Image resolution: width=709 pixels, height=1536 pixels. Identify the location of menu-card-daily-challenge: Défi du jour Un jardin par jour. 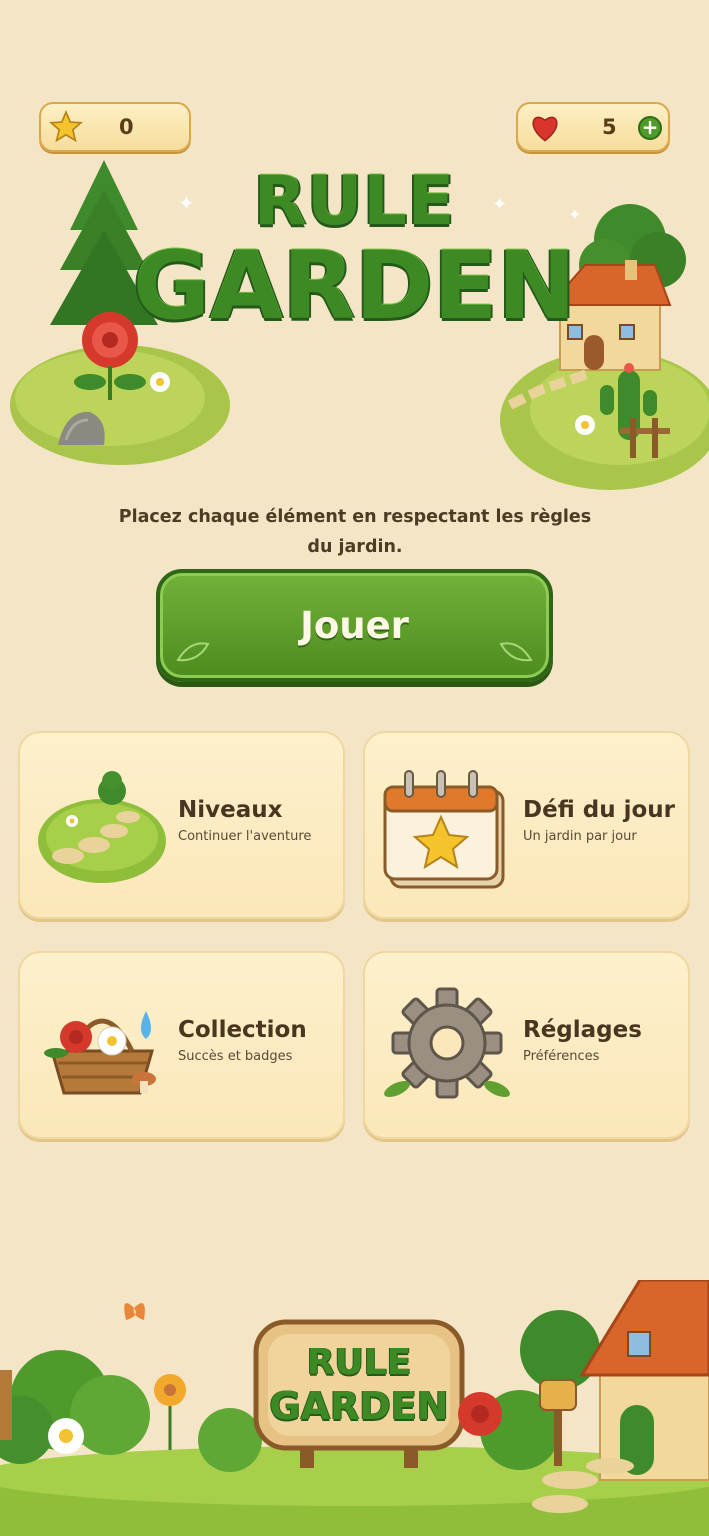
(526, 825).